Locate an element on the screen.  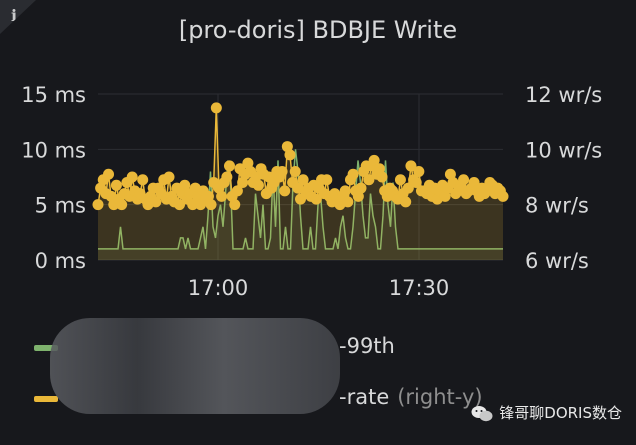
y-left-tick-label: 5 ms is located at coordinates (60, 206).